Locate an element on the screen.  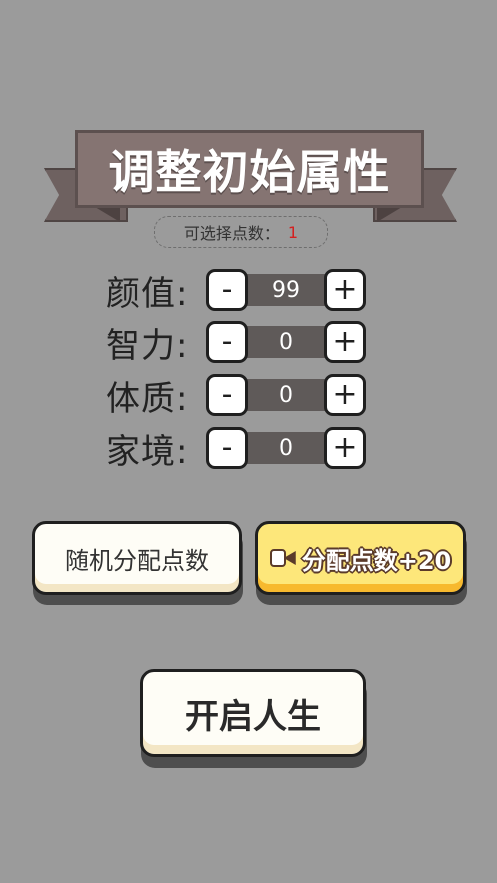
page-title: 调整初始属性 is located at coordinates (249, 169).